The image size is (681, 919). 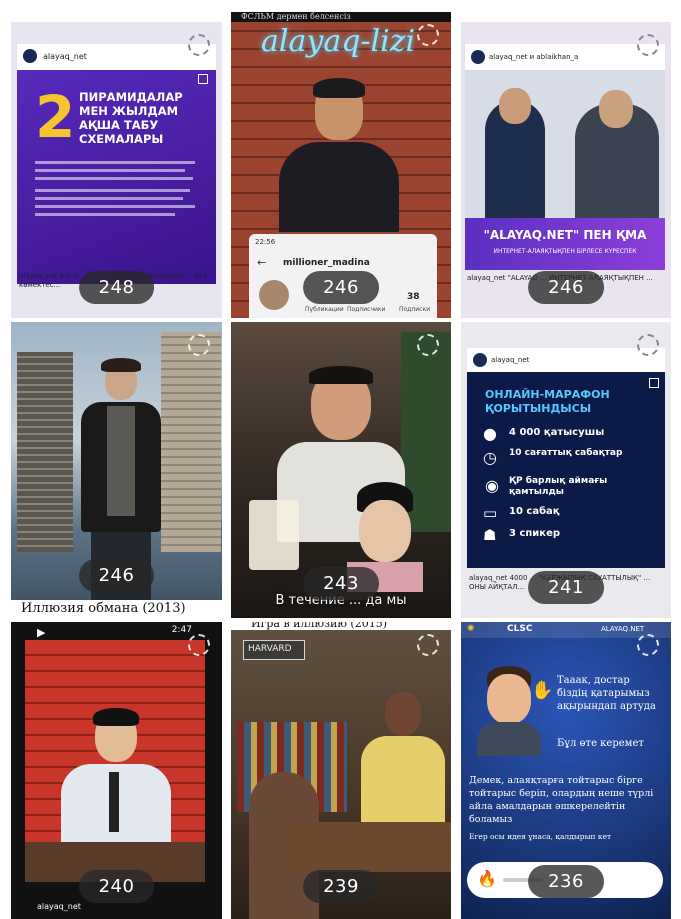 What do you see at coordinates (571, 537) in the screenshot?
I see `stat-item: ☗ 3 спикер` at bounding box center [571, 537].